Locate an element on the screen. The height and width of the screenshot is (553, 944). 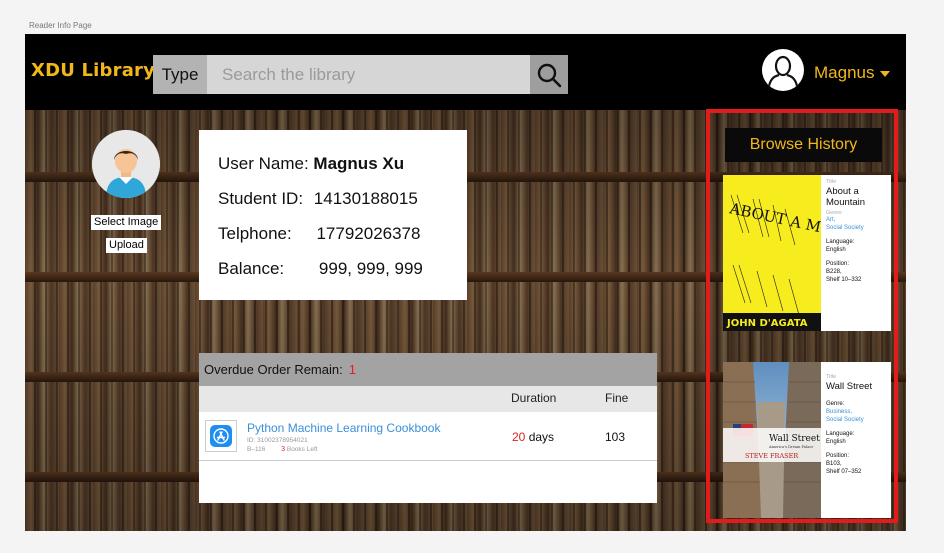
book-cover-image: ABOUT A MOUNTAIN JOHN D'AGATA is located at coordinates (772, 253).